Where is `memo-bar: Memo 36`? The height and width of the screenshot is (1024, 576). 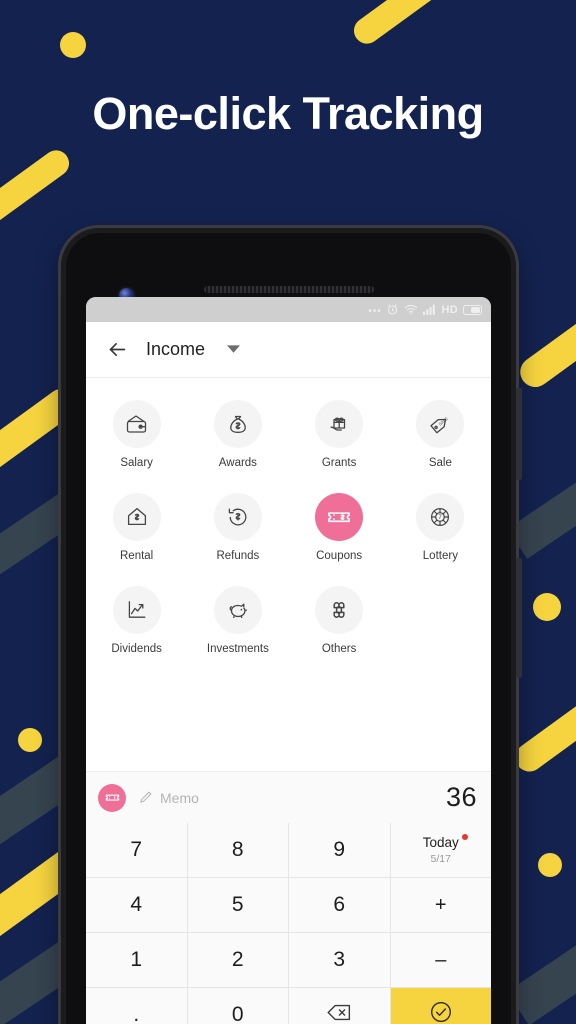
memo-bar: Memo 36 is located at coordinates (288, 797).